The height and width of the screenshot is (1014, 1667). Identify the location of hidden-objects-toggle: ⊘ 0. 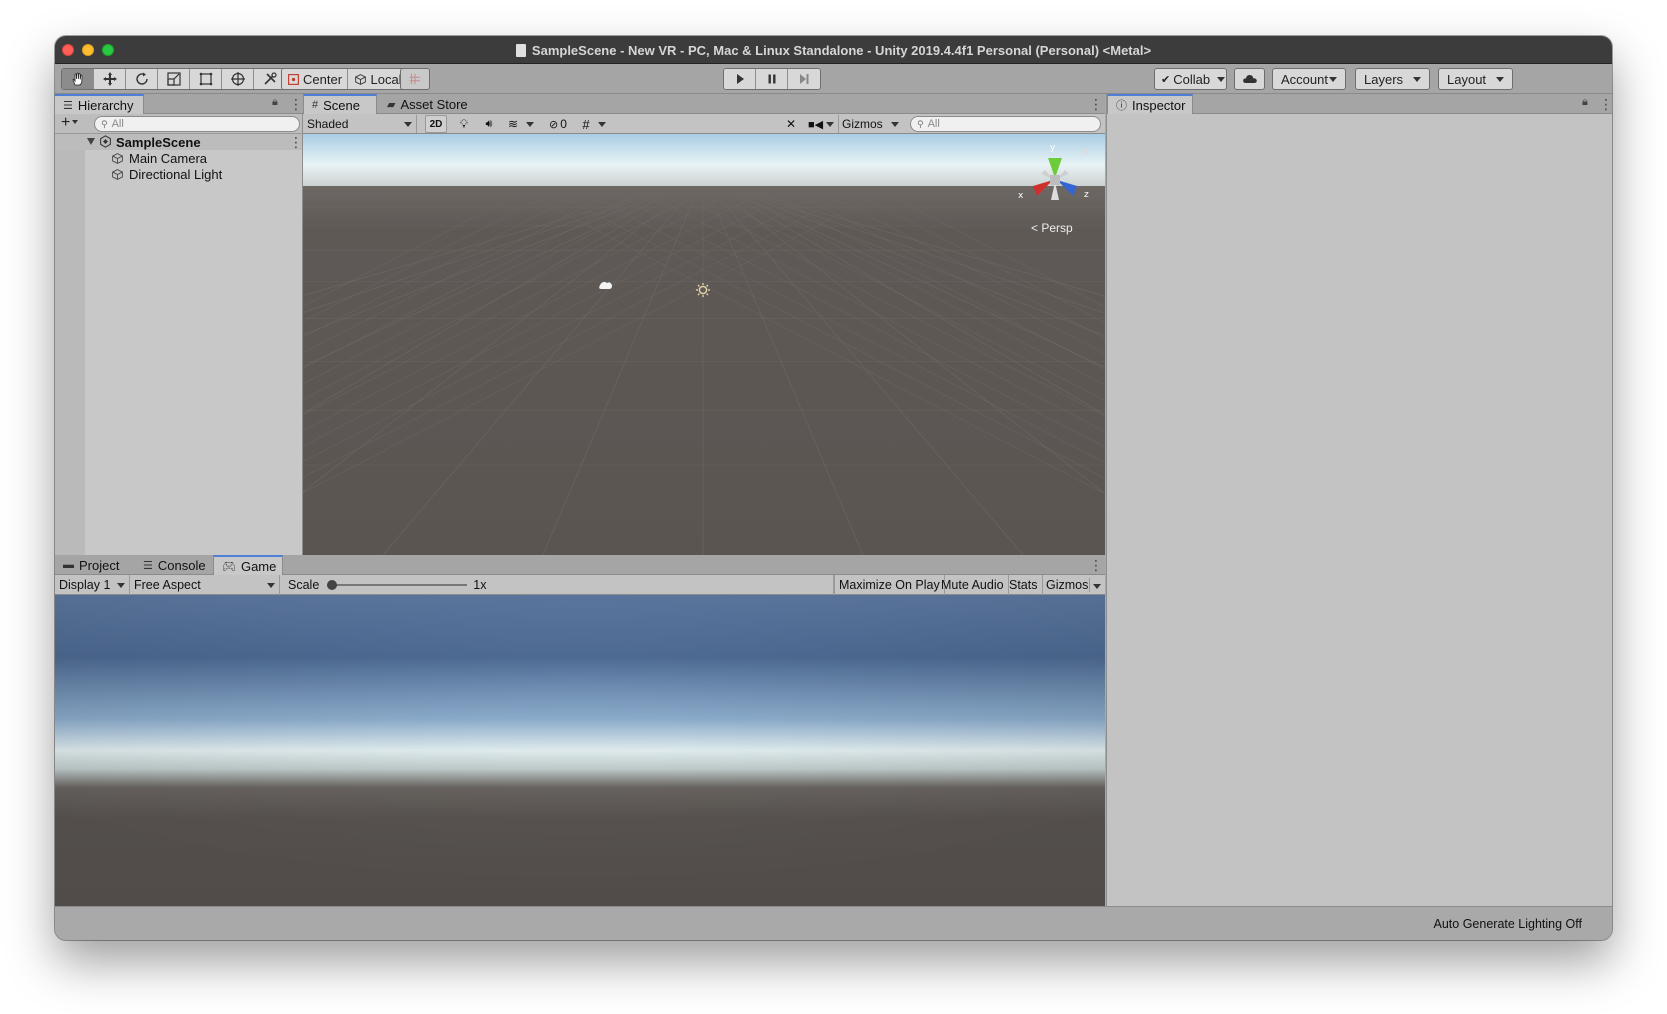
(558, 124).